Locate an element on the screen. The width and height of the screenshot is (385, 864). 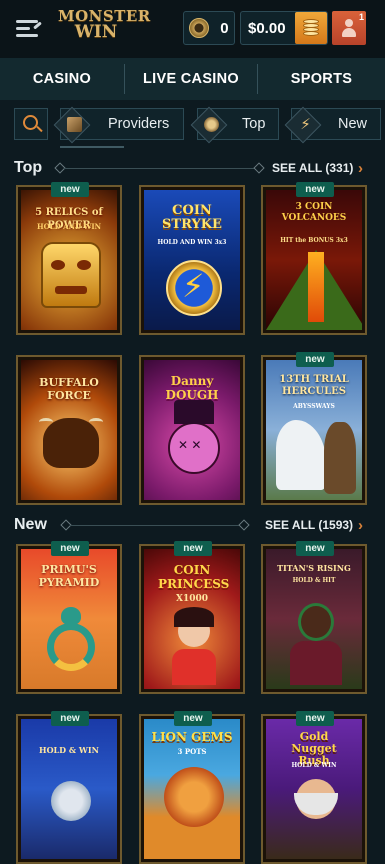
game-thumbnail: HOLD & WIN is located at coordinates (69, 789).